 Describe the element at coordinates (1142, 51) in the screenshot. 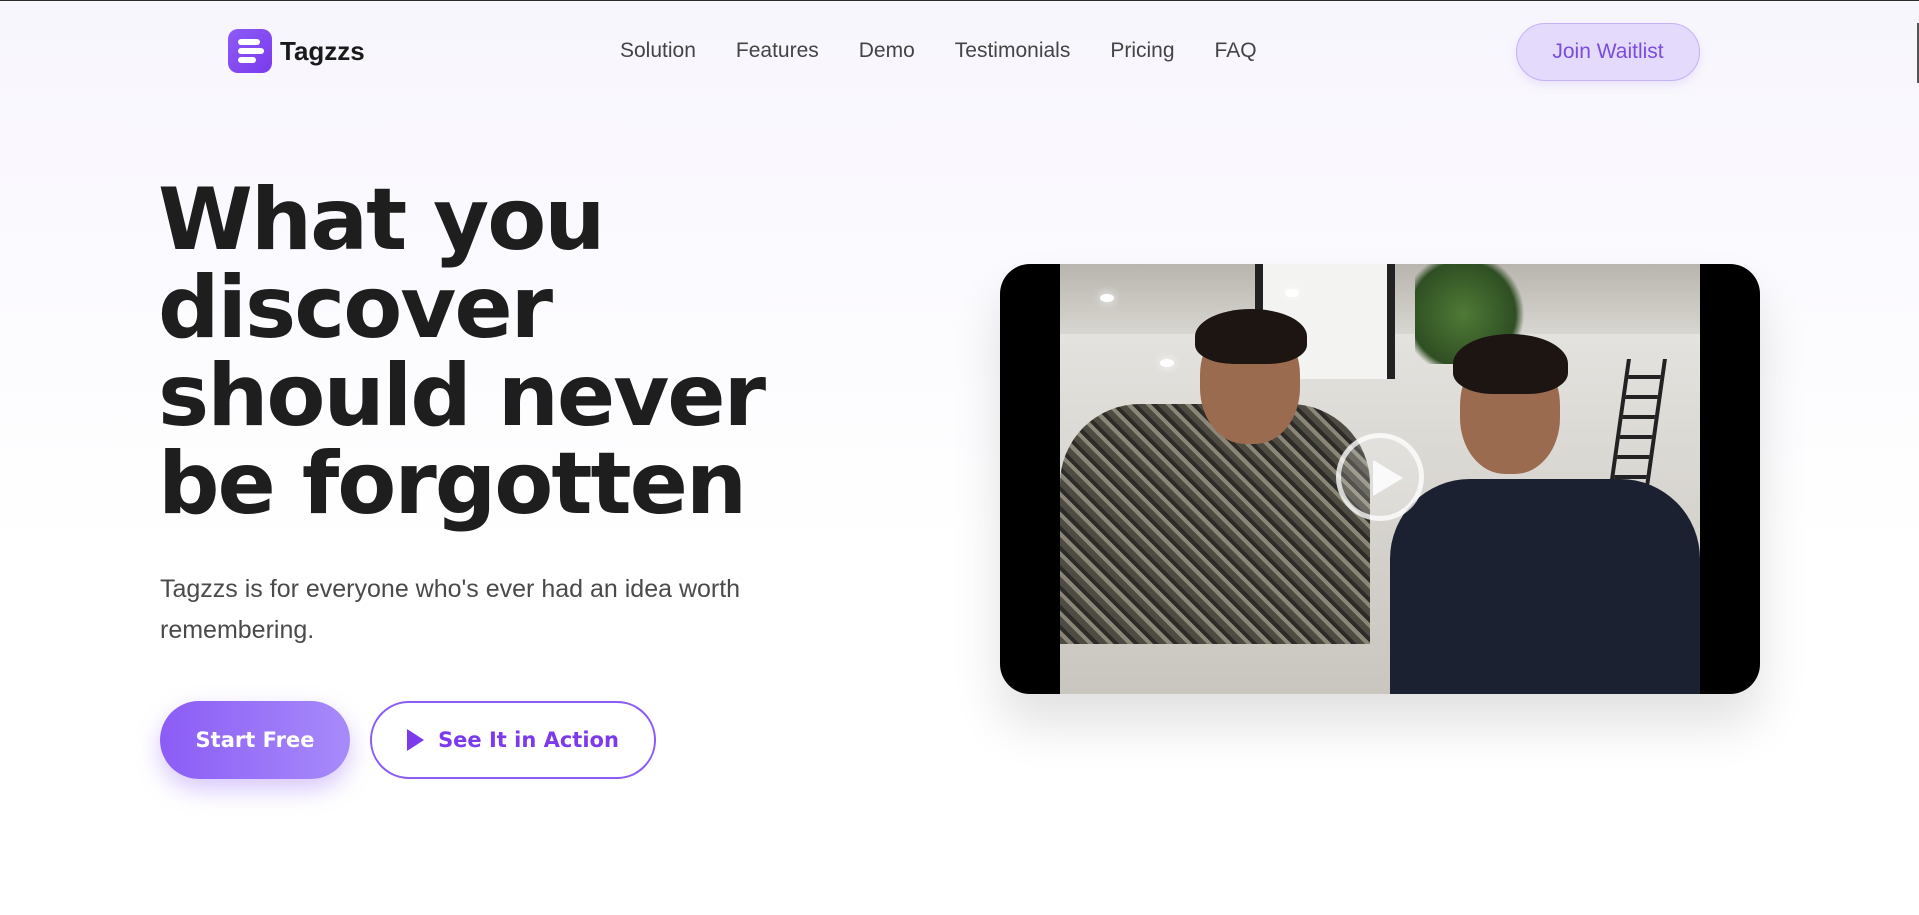

I see `nav-link-pricing: Pricing` at that location.